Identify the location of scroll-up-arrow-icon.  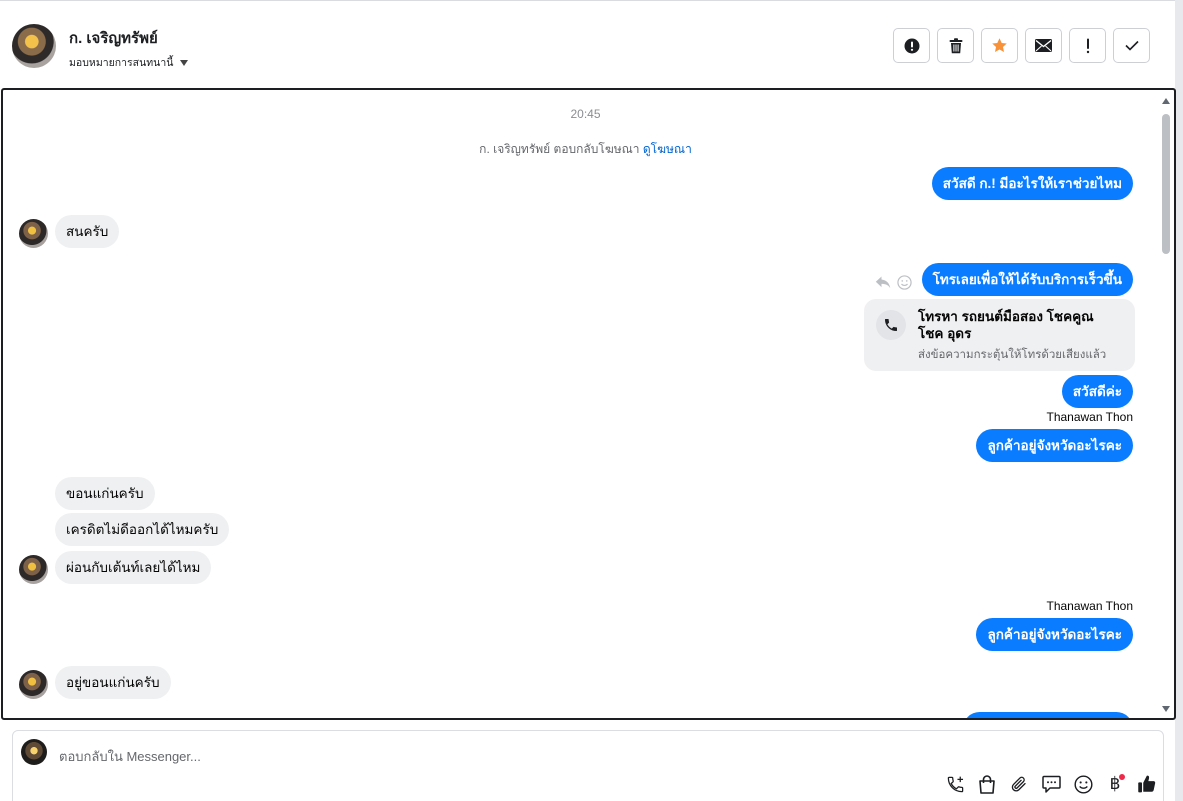
(1166, 101).